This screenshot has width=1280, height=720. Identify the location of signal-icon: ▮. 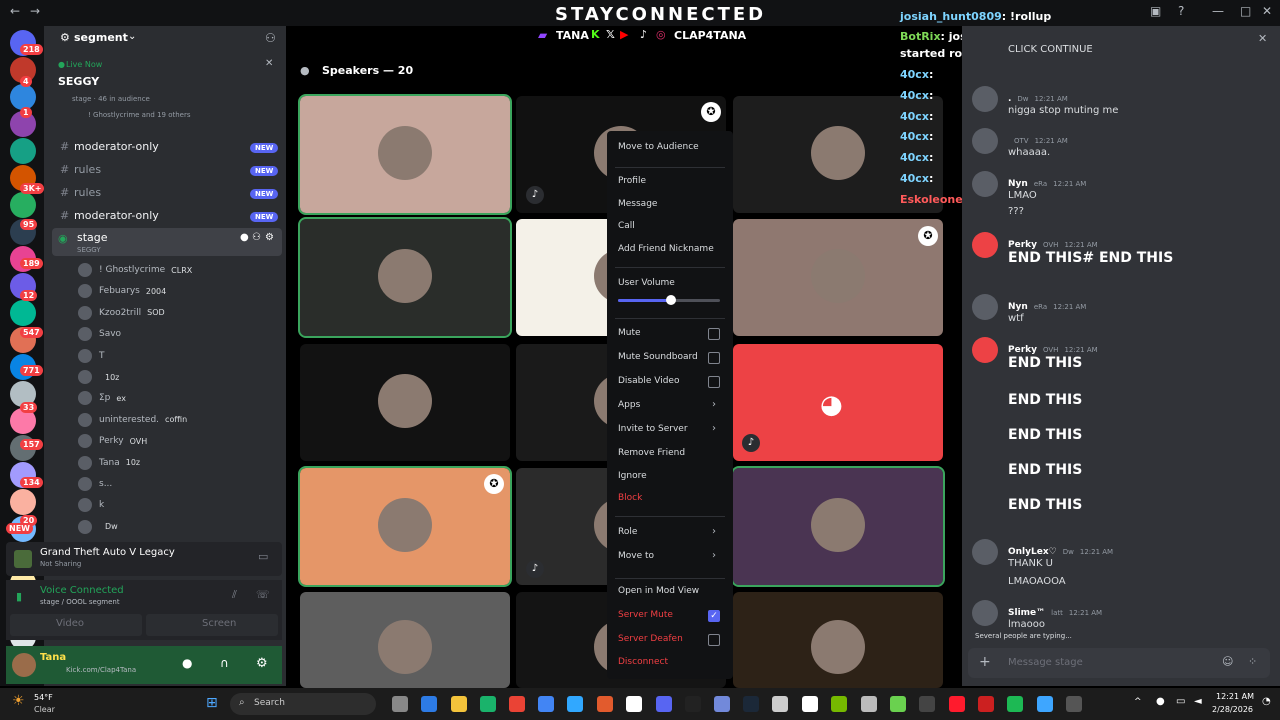
(19, 596).